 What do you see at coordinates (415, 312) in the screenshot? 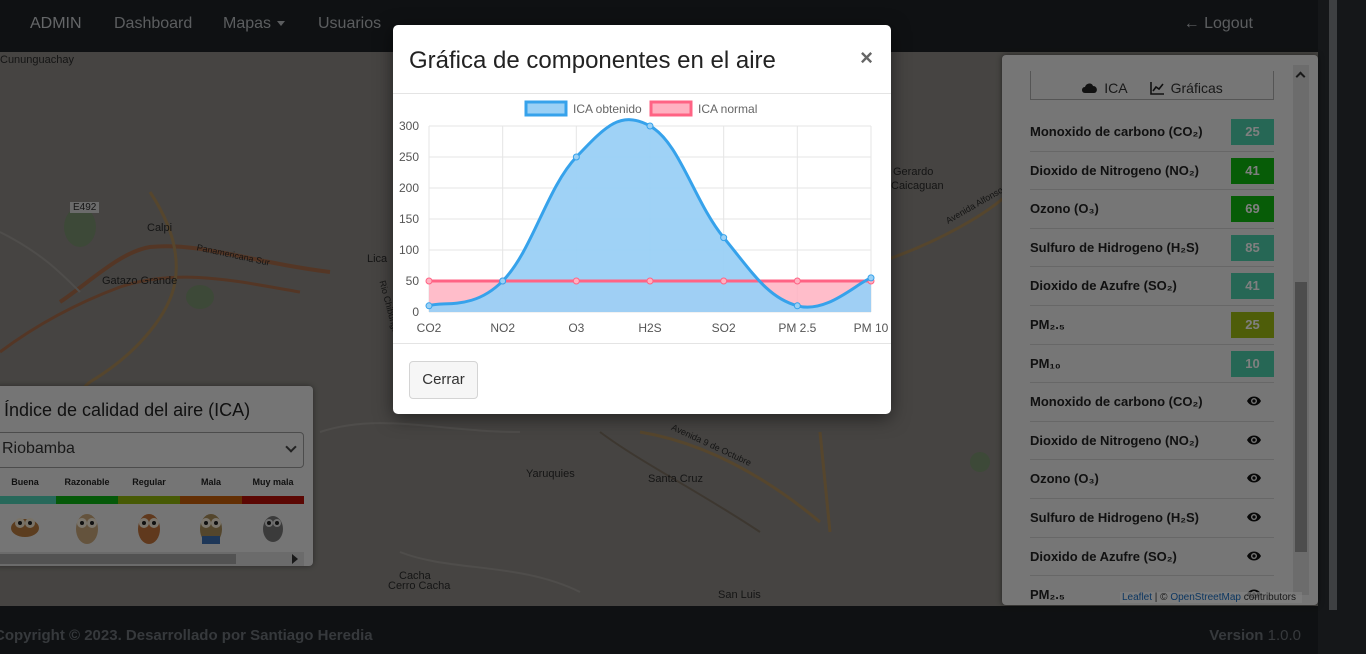
I see `y-tick-label: 0` at bounding box center [415, 312].